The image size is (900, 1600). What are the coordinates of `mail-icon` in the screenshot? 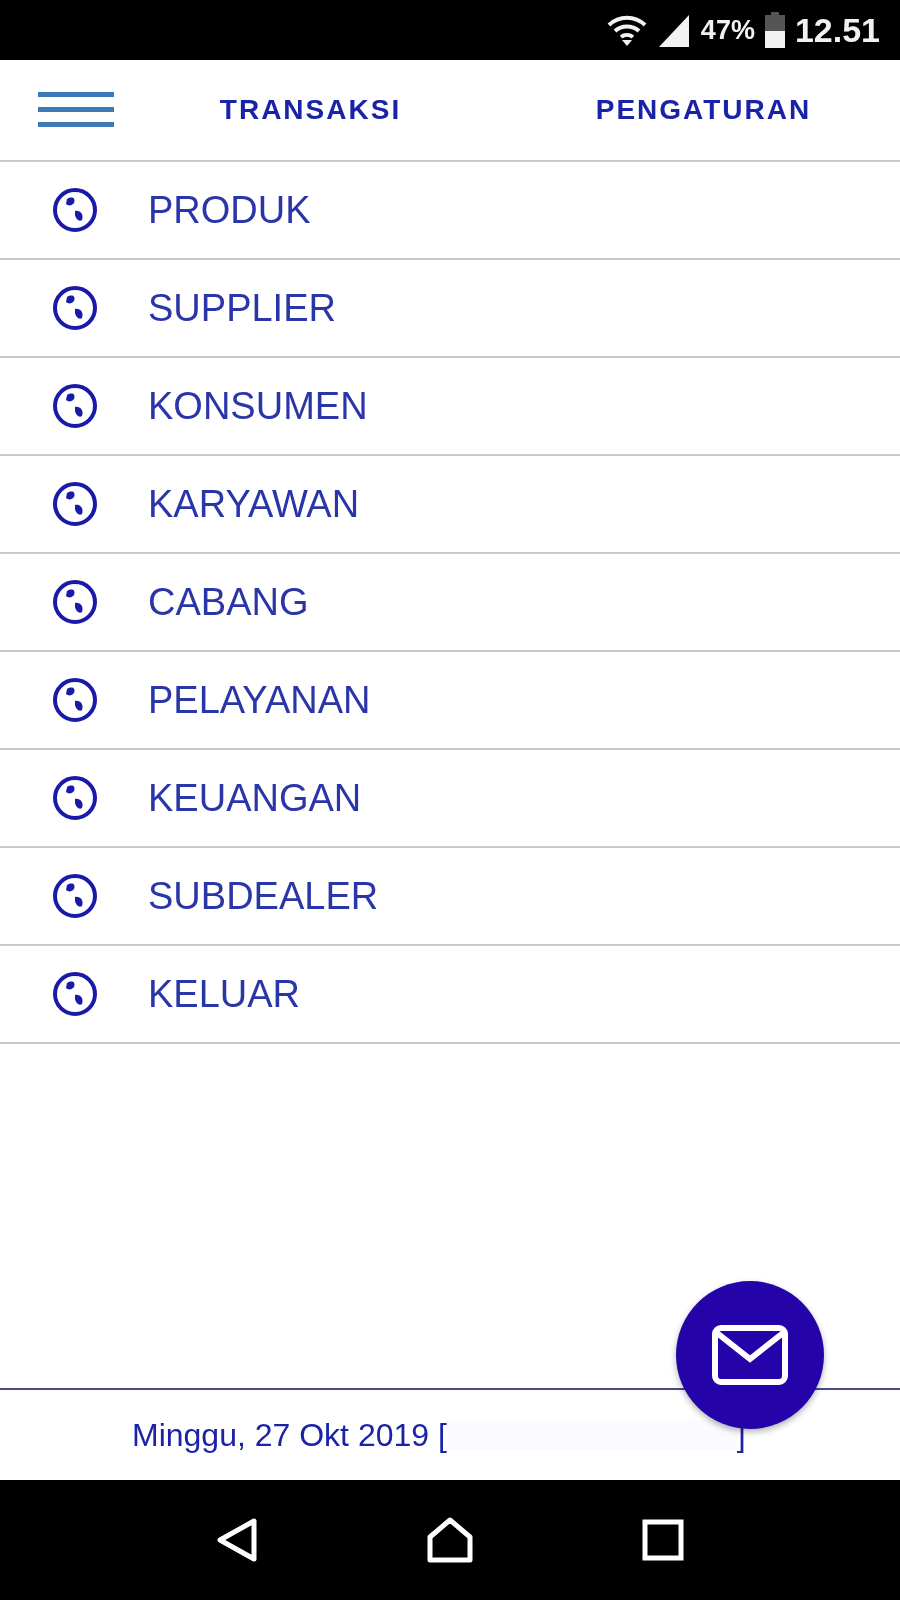 It's located at (750, 1355).